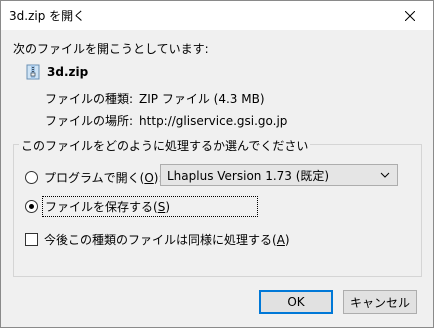 This screenshot has height=328, width=434. What do you see at coordinates (150, 206) in the screenshot?
I see `save-file-label: ファイルを保存する(S)` at bounding box center [150, 206].